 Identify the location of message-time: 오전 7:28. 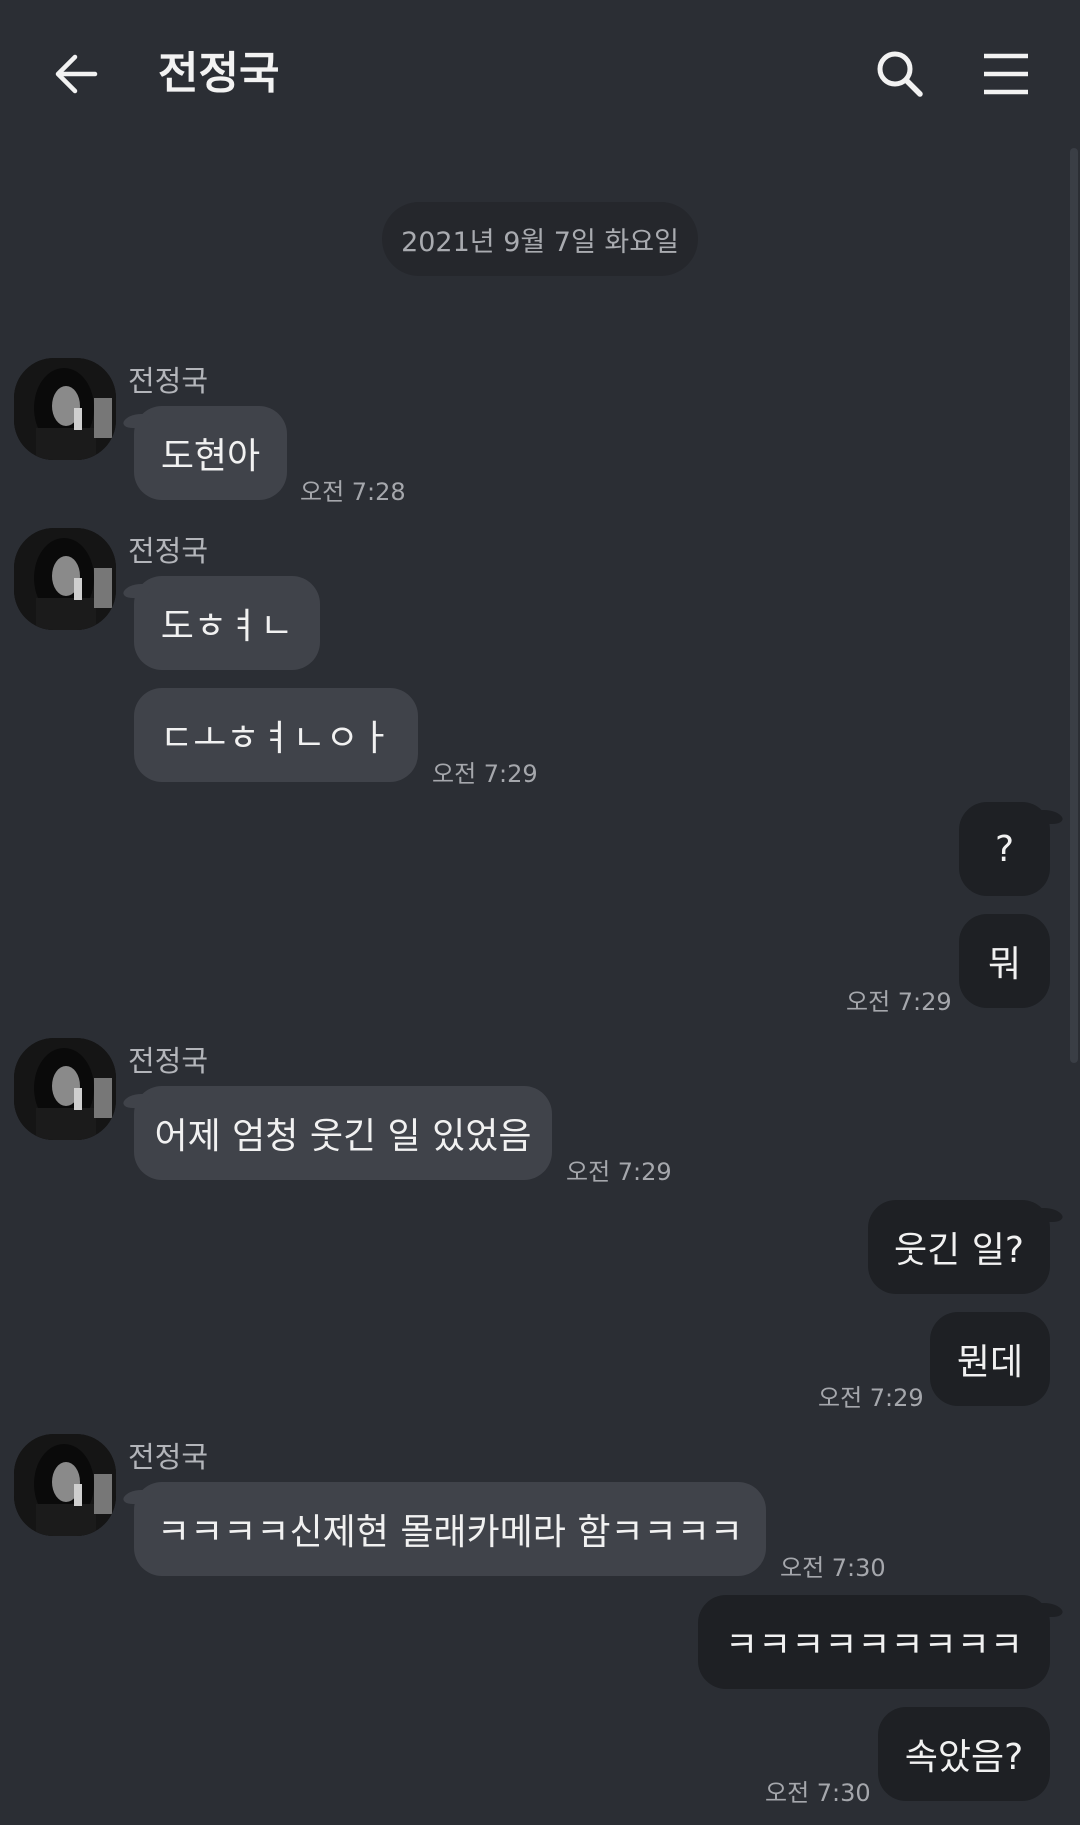
(353, 492).